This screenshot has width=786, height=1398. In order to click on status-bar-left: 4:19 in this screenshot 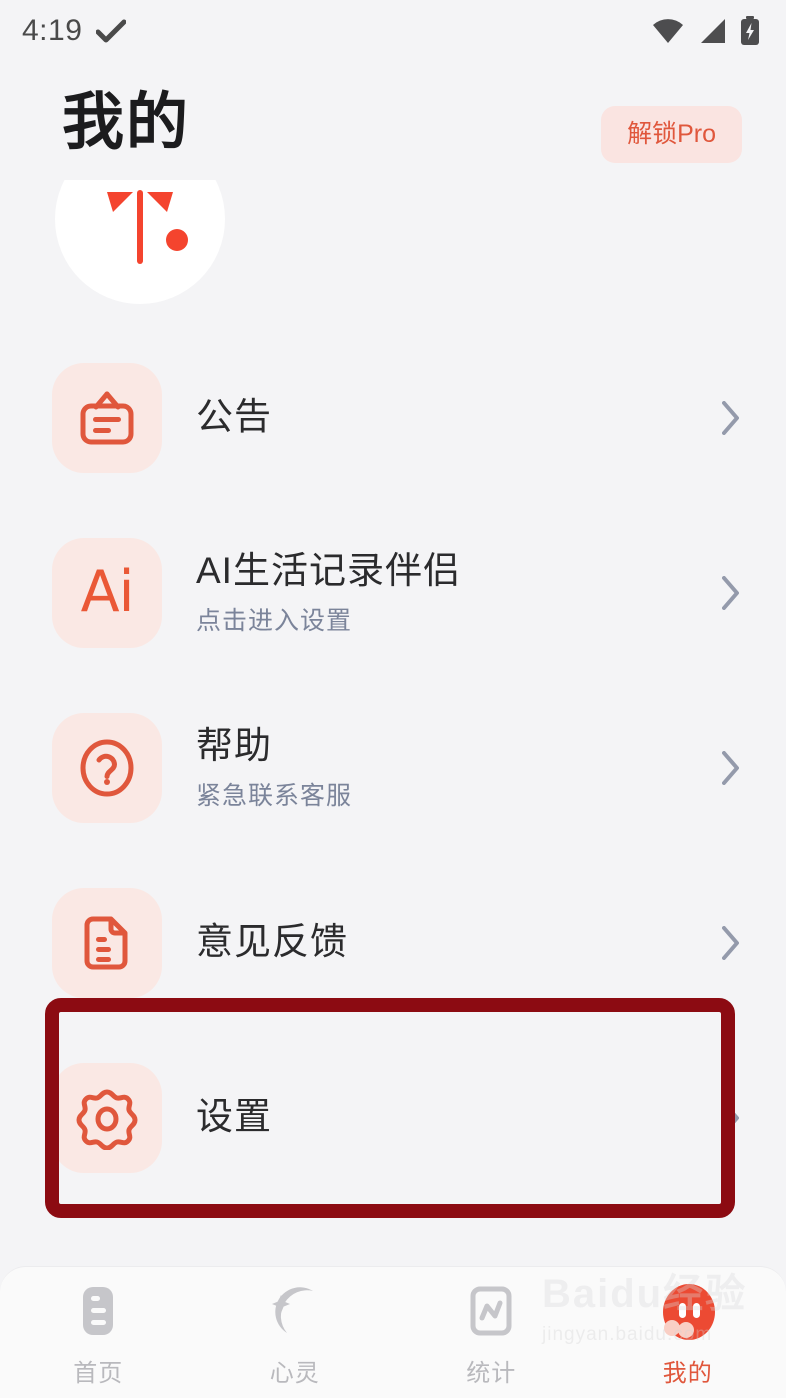, I will do `click(74, 31)`.